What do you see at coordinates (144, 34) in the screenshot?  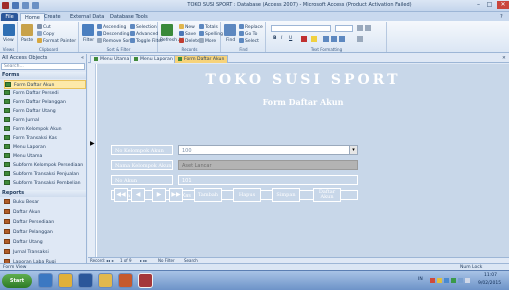 I see `advanced-button: Advanced` at bounding box center [144, 34].